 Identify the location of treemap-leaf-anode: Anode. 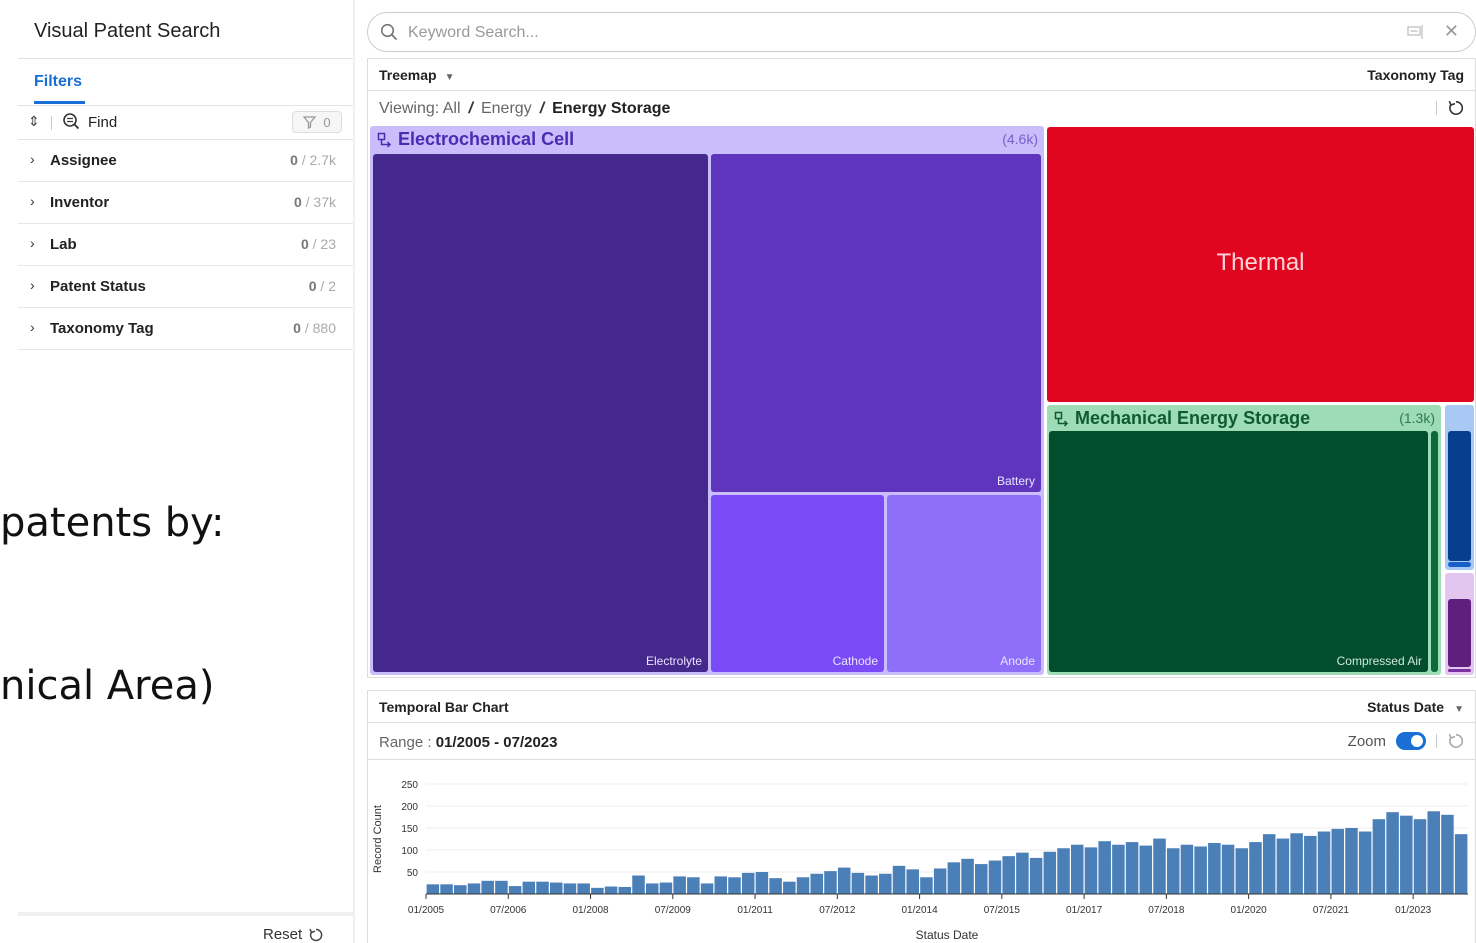
(964, 583).